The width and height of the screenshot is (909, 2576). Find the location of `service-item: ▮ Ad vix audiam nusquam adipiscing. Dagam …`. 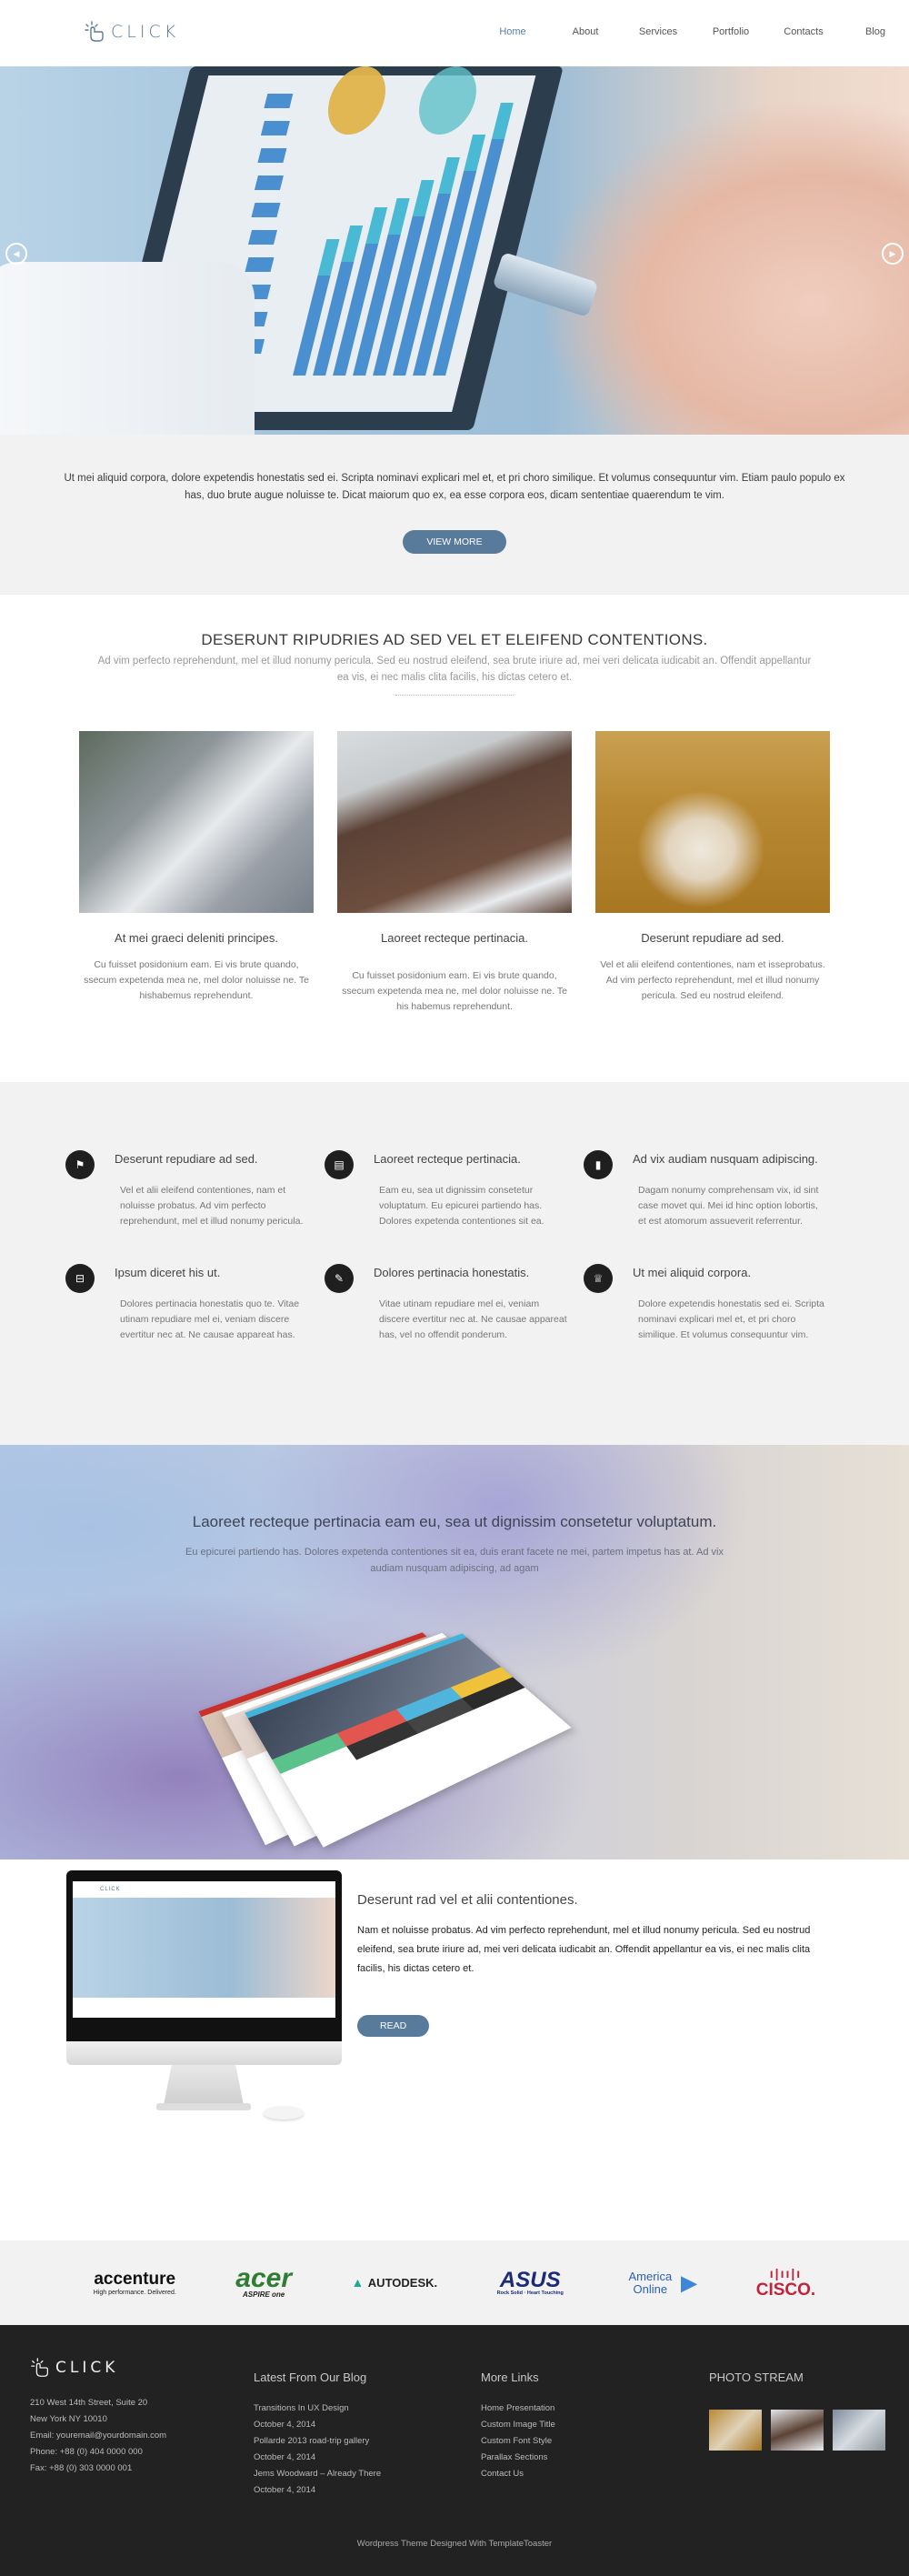

service-item: ▮ Ad vix audiam nusquam adipiscing. Dagam … is located at coordinates (714, 1189).